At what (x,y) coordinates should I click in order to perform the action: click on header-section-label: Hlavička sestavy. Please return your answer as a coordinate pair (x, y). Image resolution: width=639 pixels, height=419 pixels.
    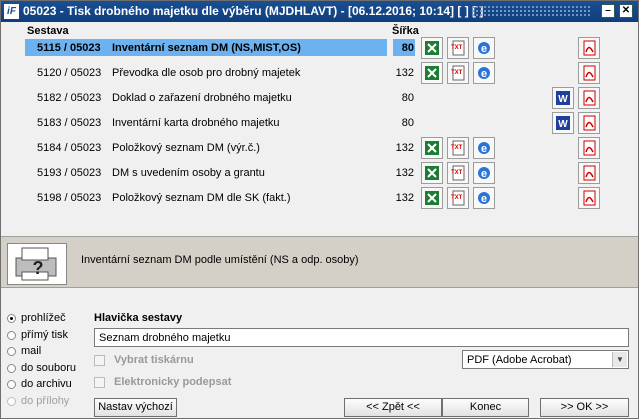
    Looking at the image, I should click on (138, 318).